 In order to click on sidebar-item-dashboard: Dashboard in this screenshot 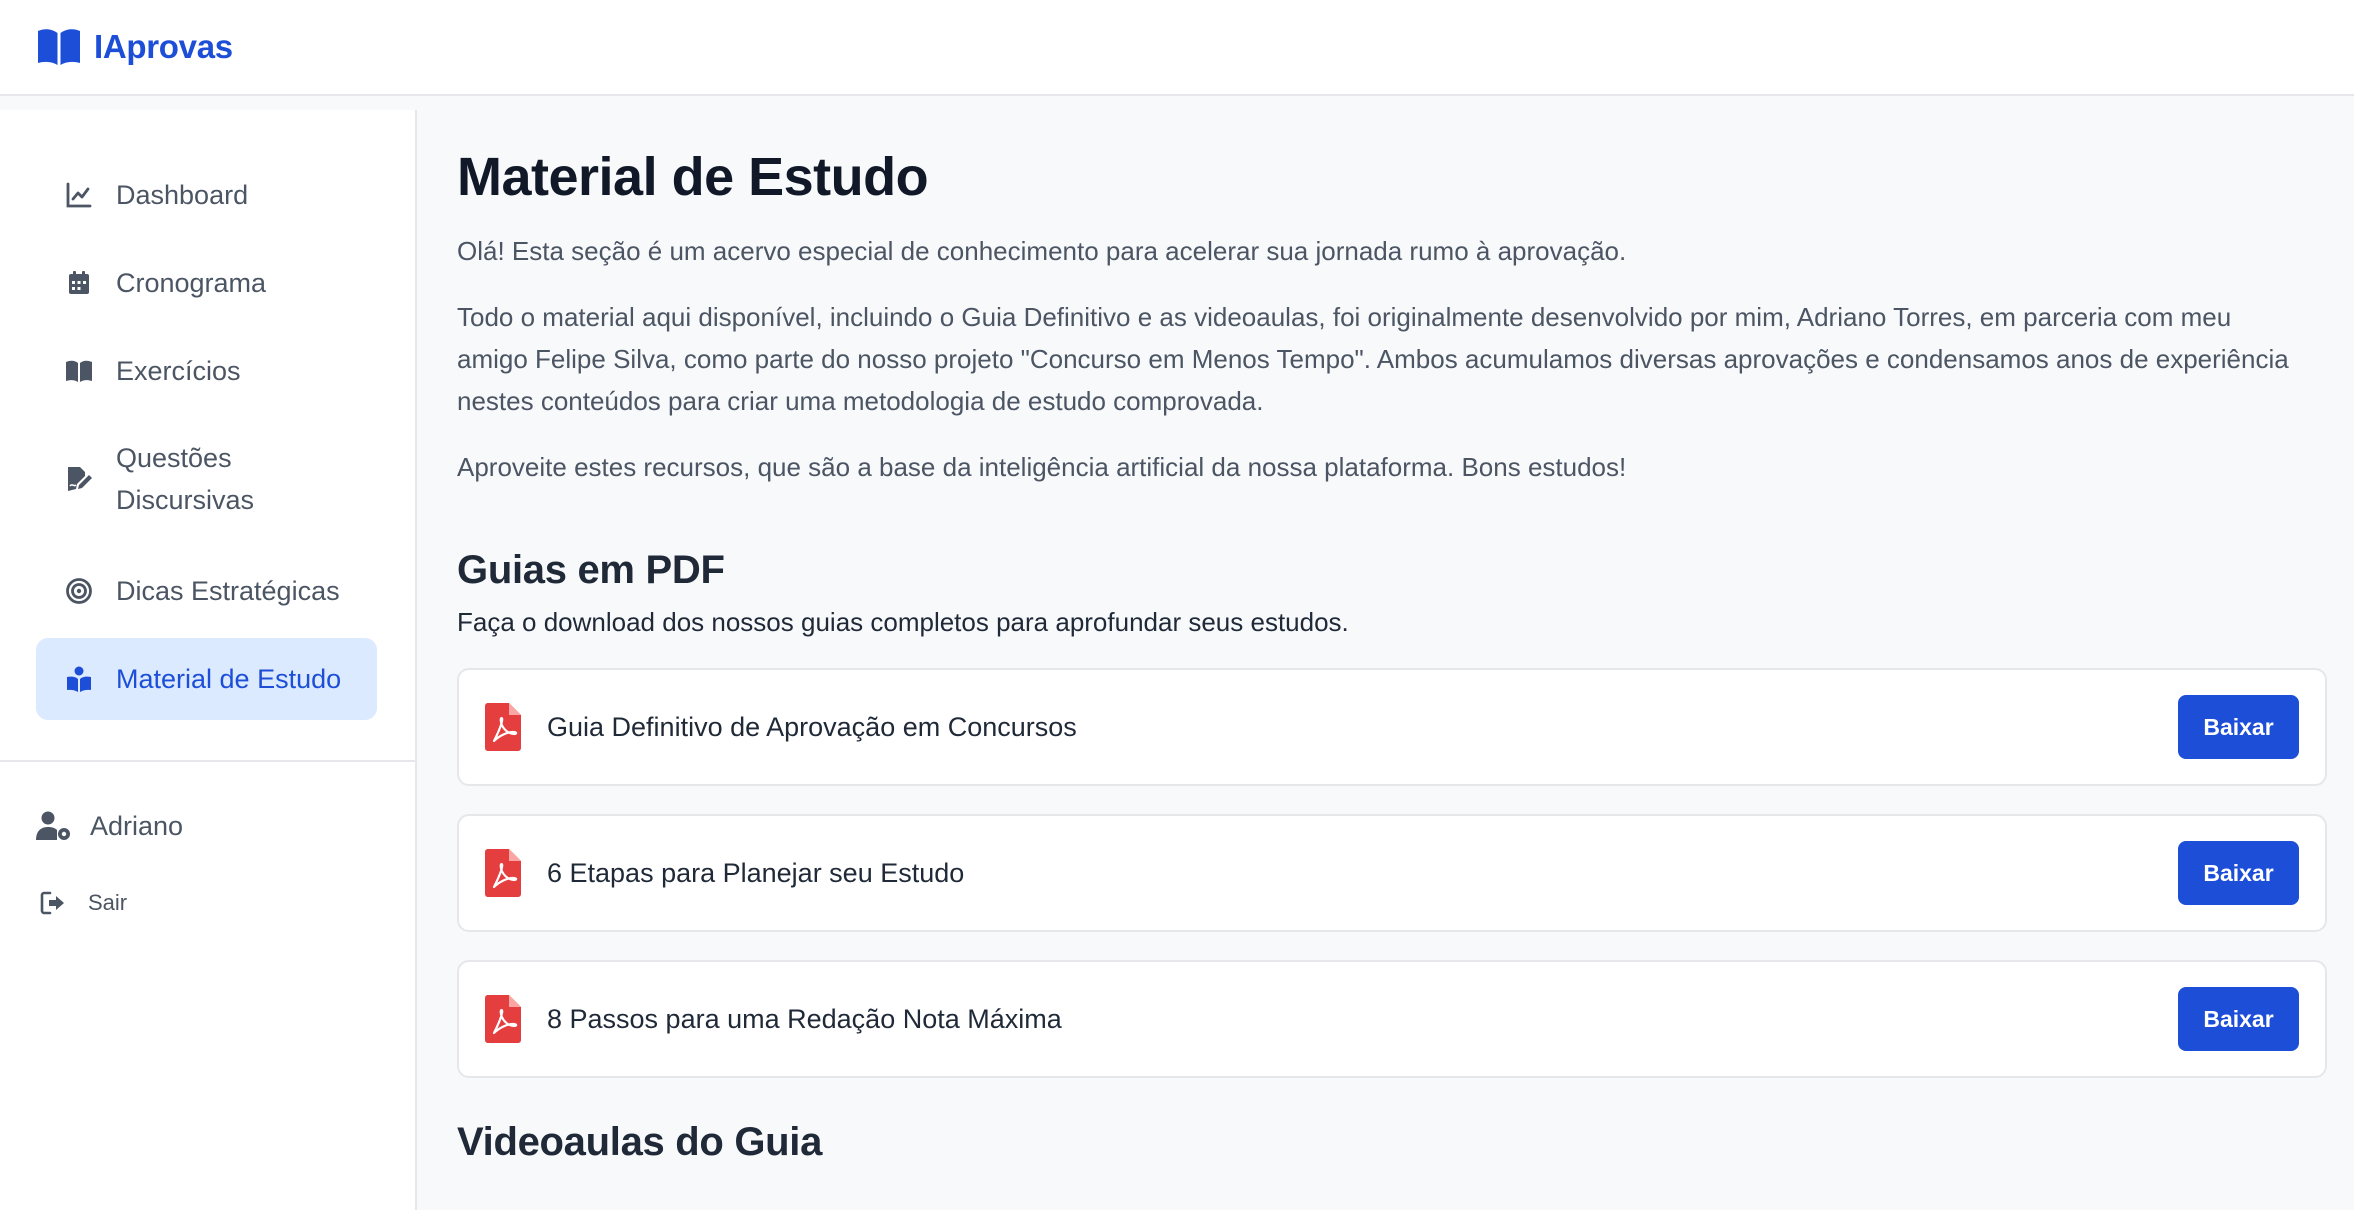, I will do `click(206, 195)`.